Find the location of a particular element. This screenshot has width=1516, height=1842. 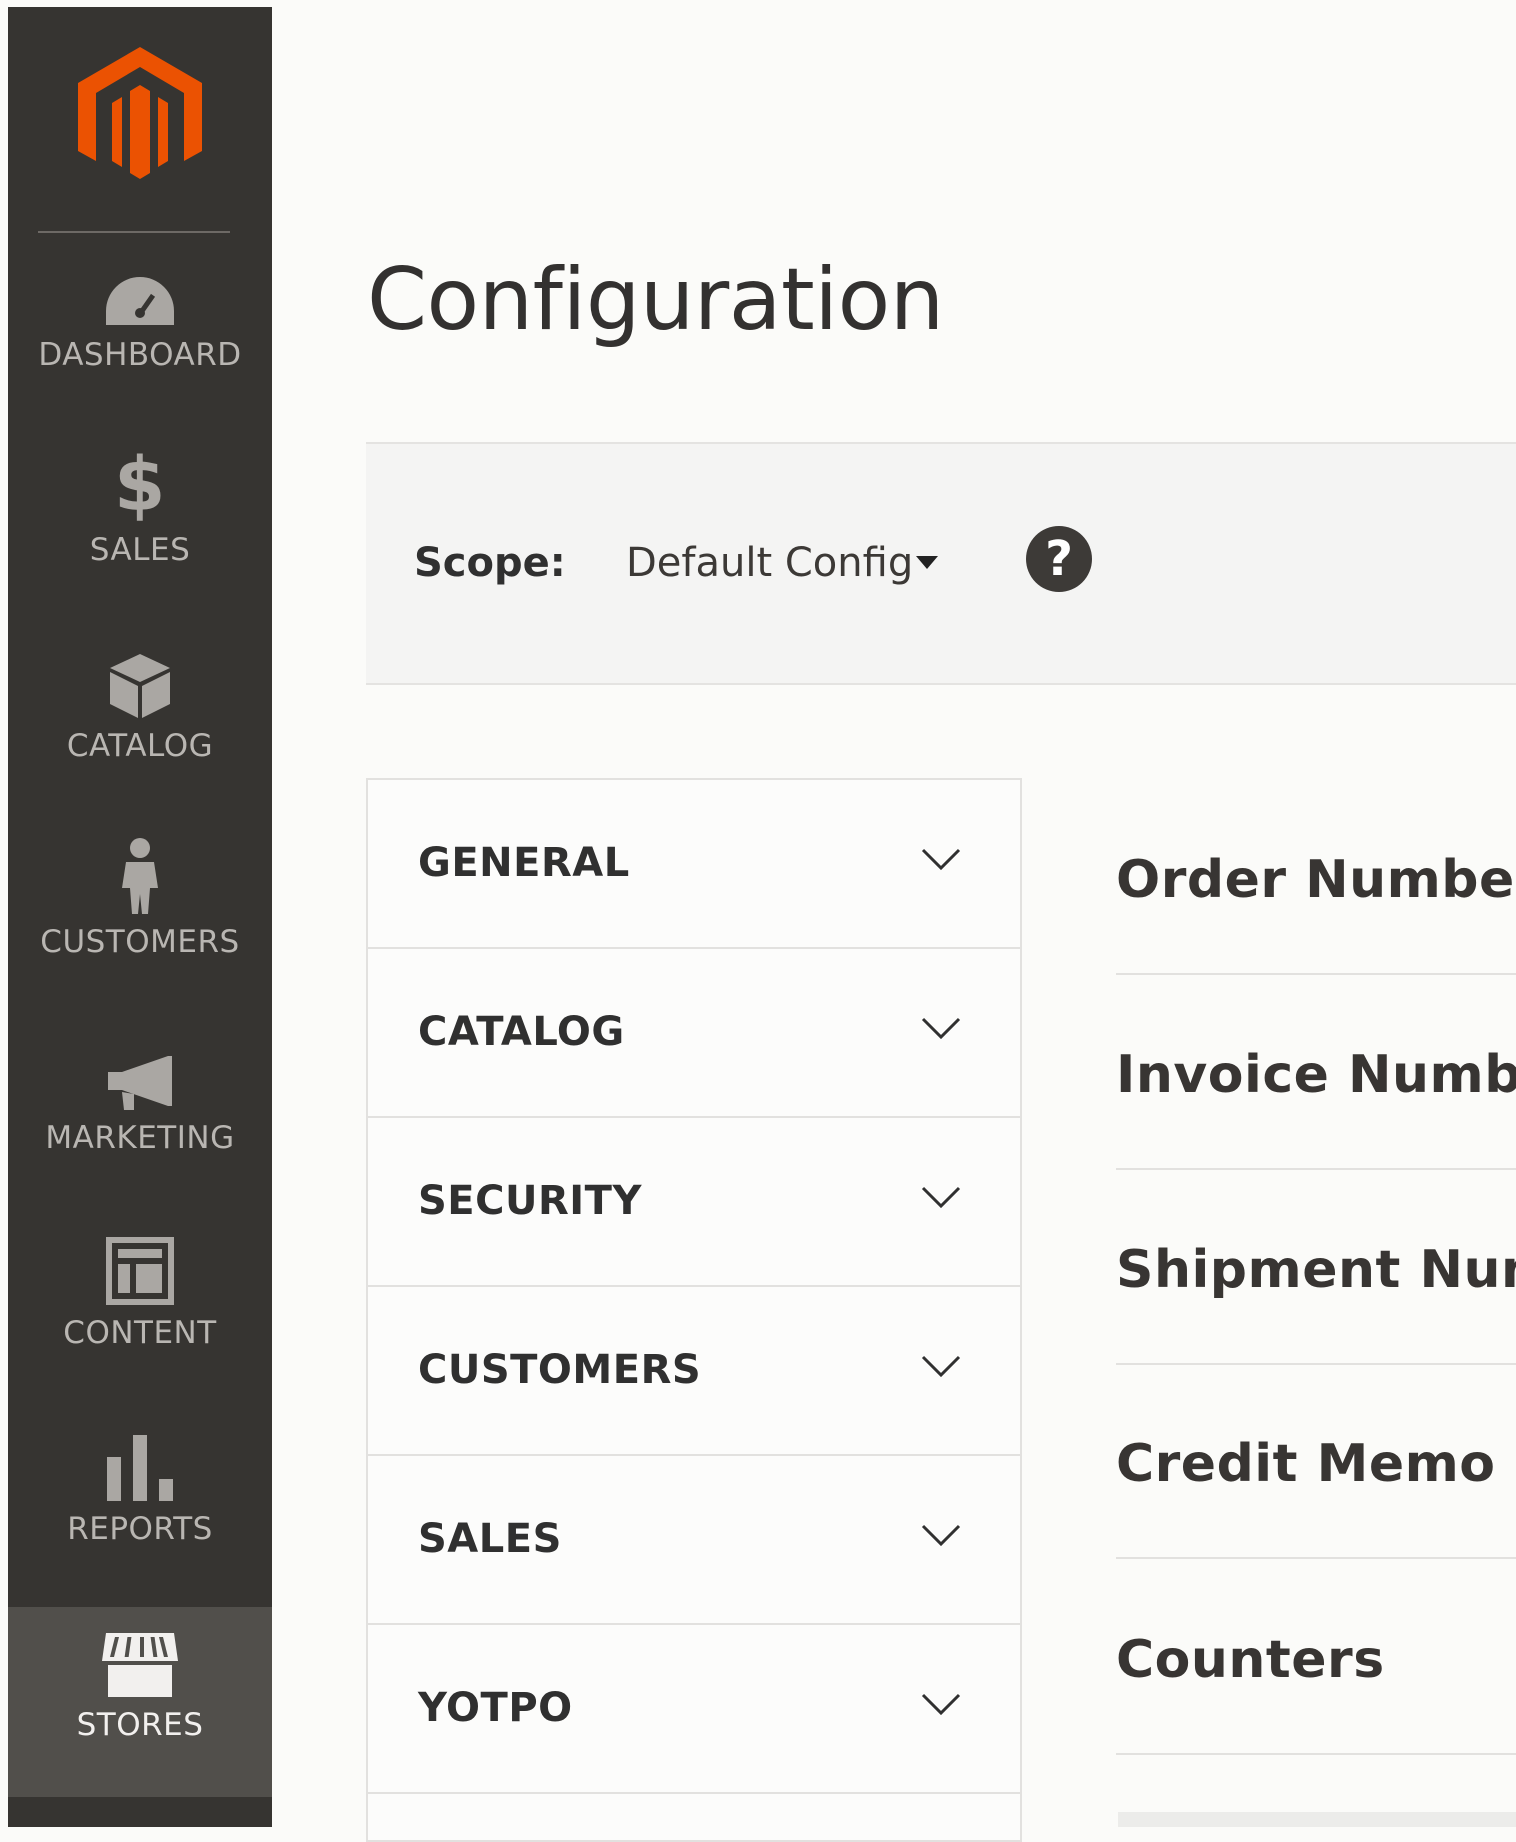

nav-catalog: CATALOG is located at coordinates (140, 723).